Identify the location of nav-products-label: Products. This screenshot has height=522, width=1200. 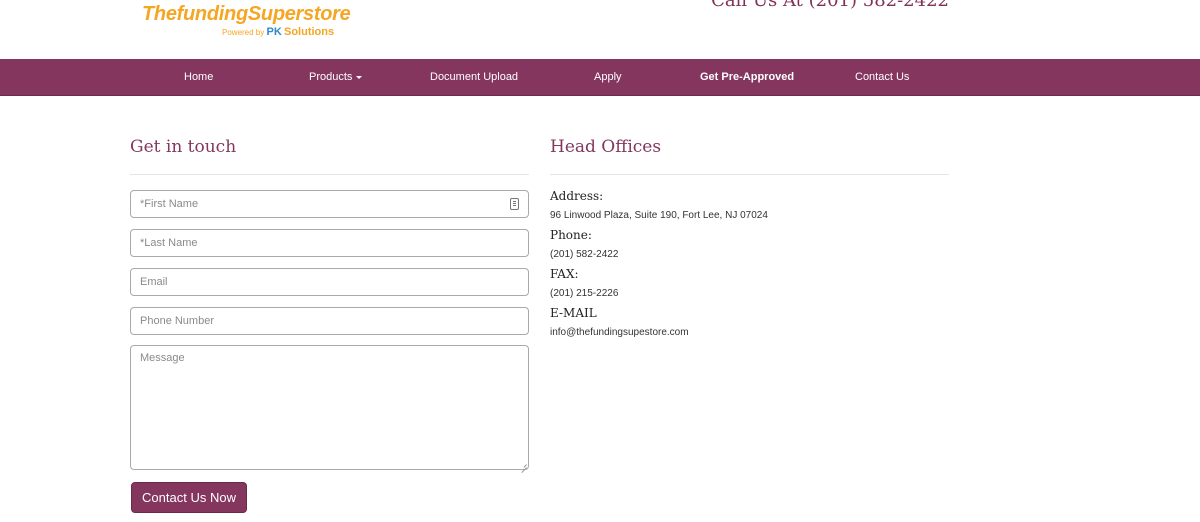
(331, 77).